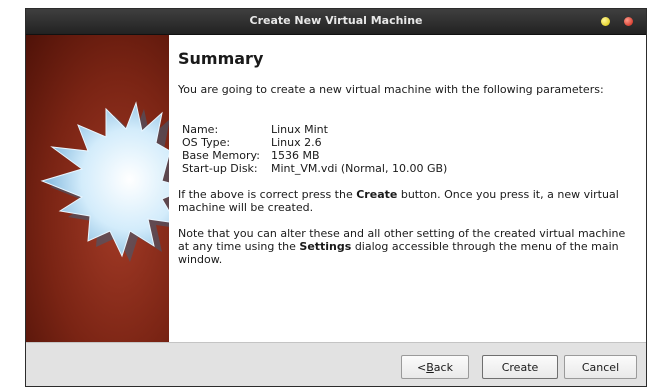 This screenshot has height=387, width=651. What do you see at coordinates (377, 194) in the screenshot?
I see `create-keyword: Create` at bounding box center [377, 194].